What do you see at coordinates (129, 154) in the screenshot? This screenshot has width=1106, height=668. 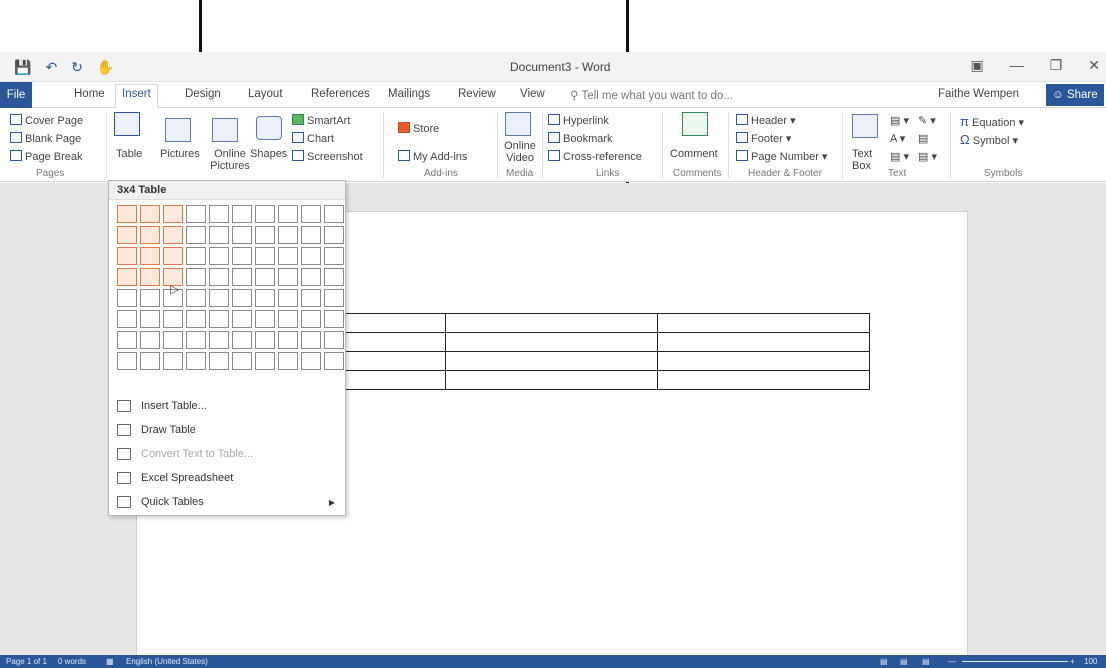 I see `table-button: Table` at bounding box center [129, 154].